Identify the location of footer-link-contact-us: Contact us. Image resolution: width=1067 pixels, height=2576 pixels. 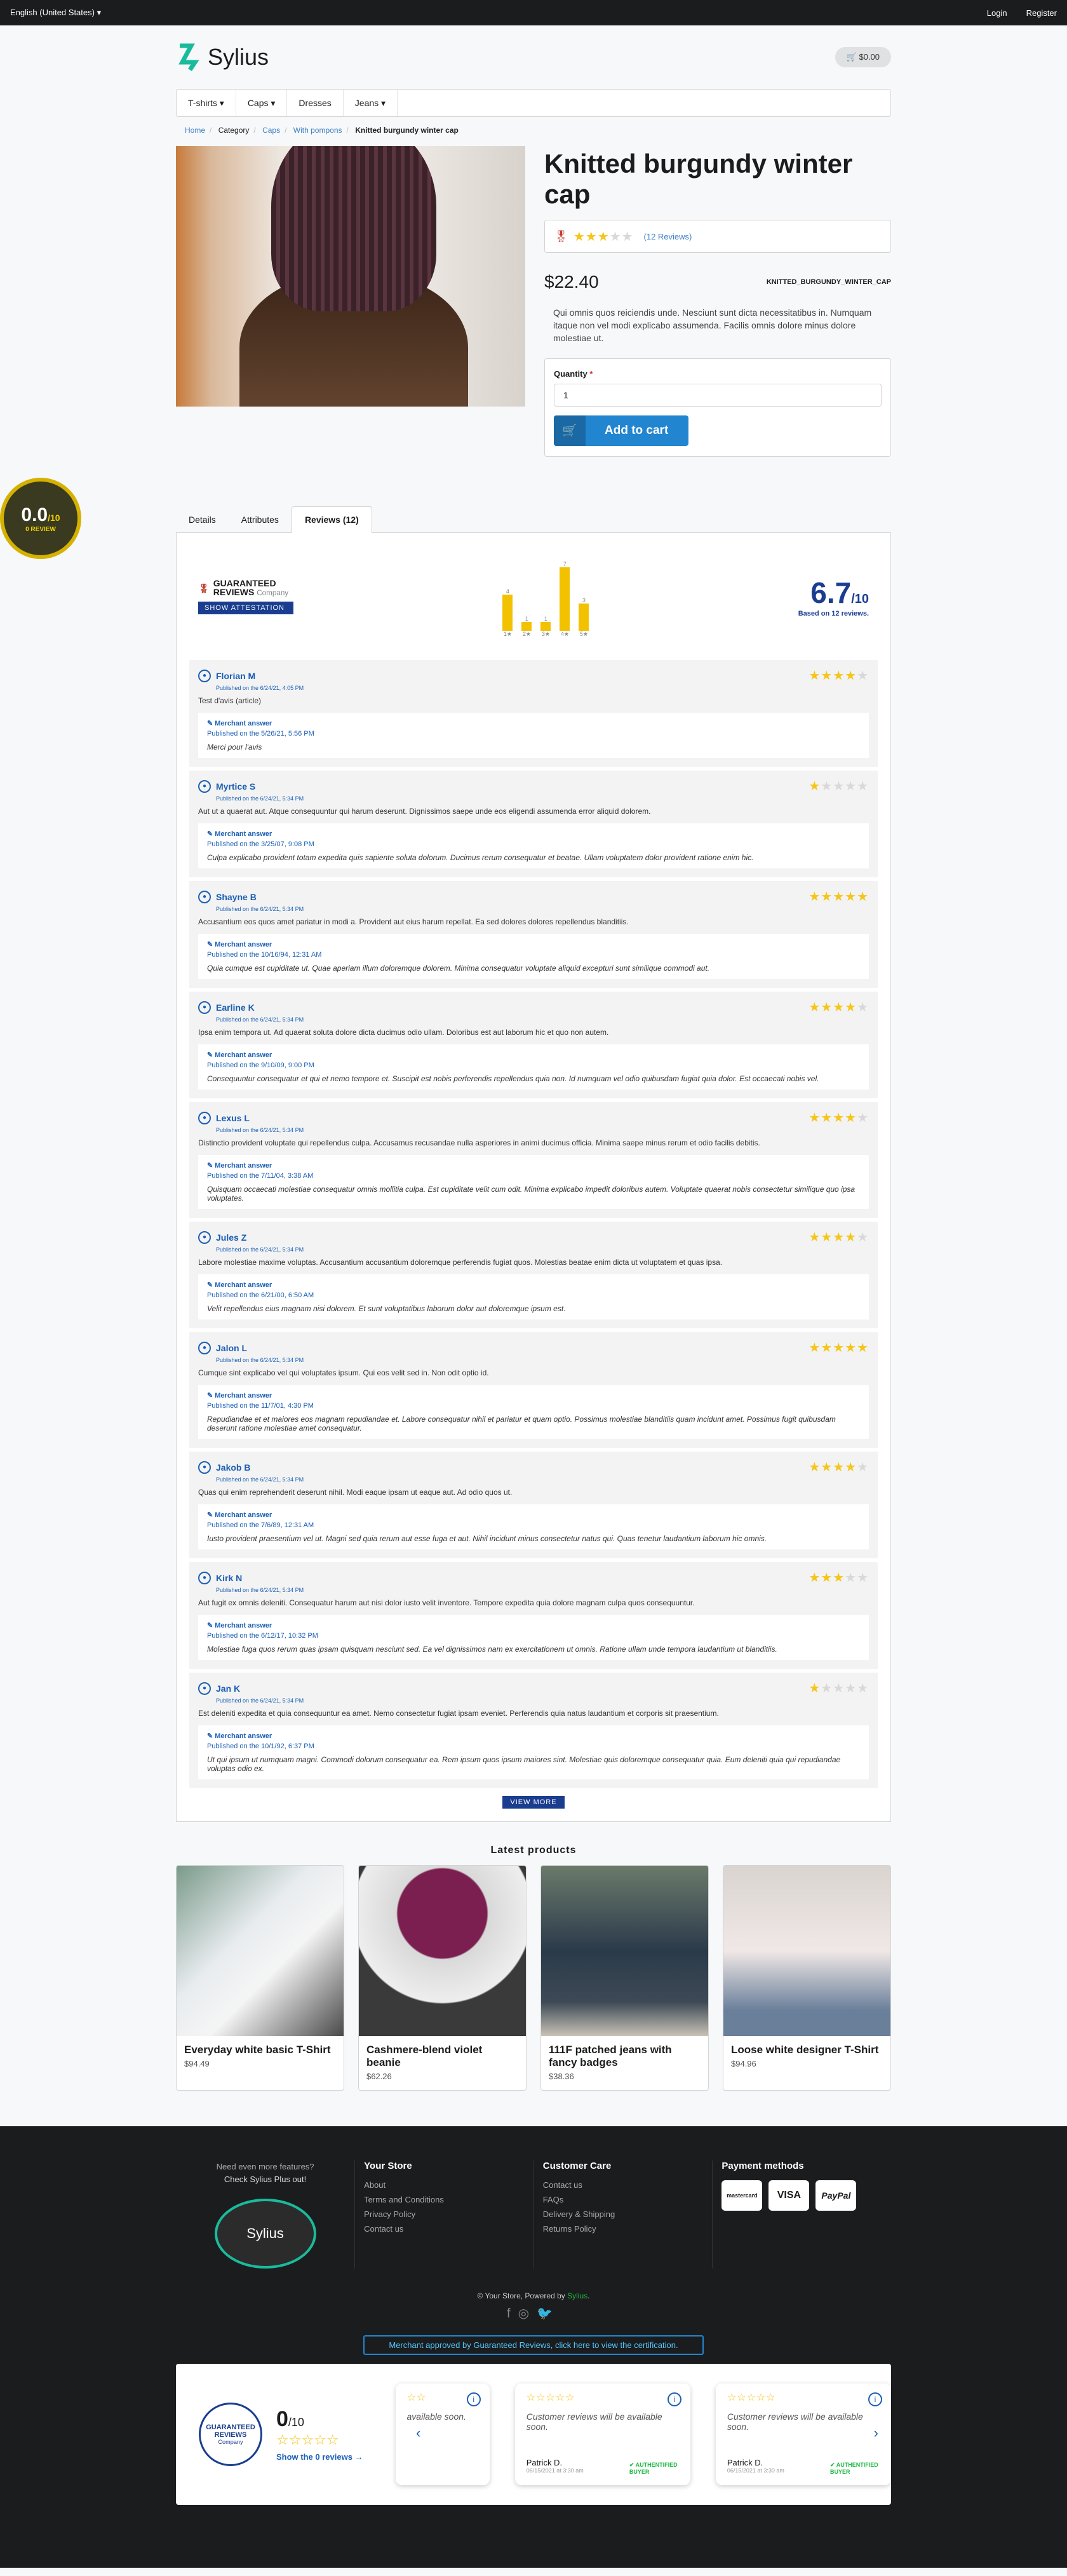
(628, 2185).